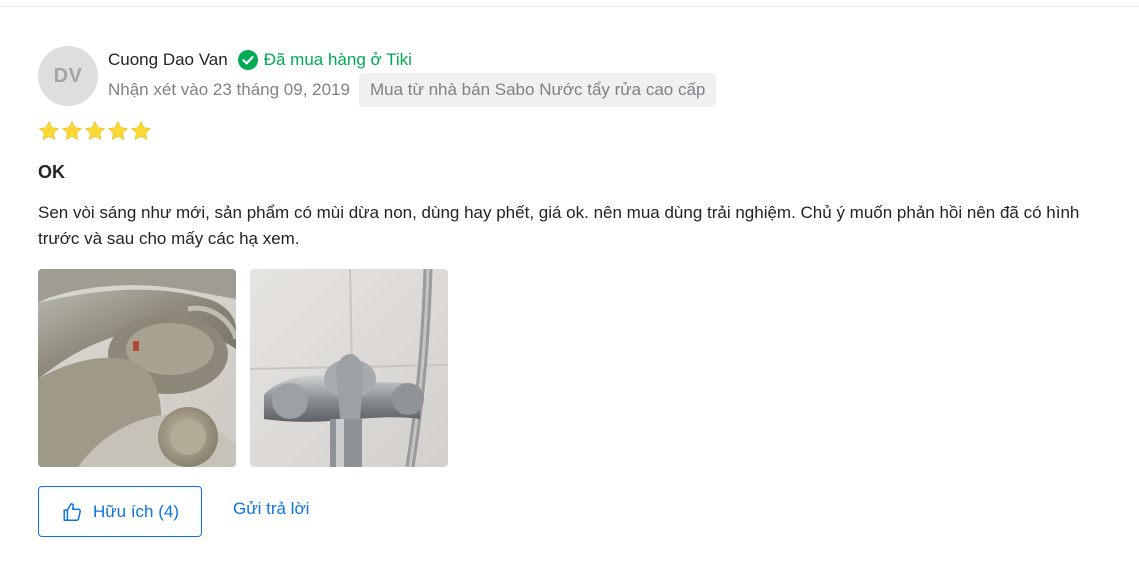  Describe the element at coordinates (135, 511) in the screenshot. I see `helpful-label: Hữu ích (4)` at that location.